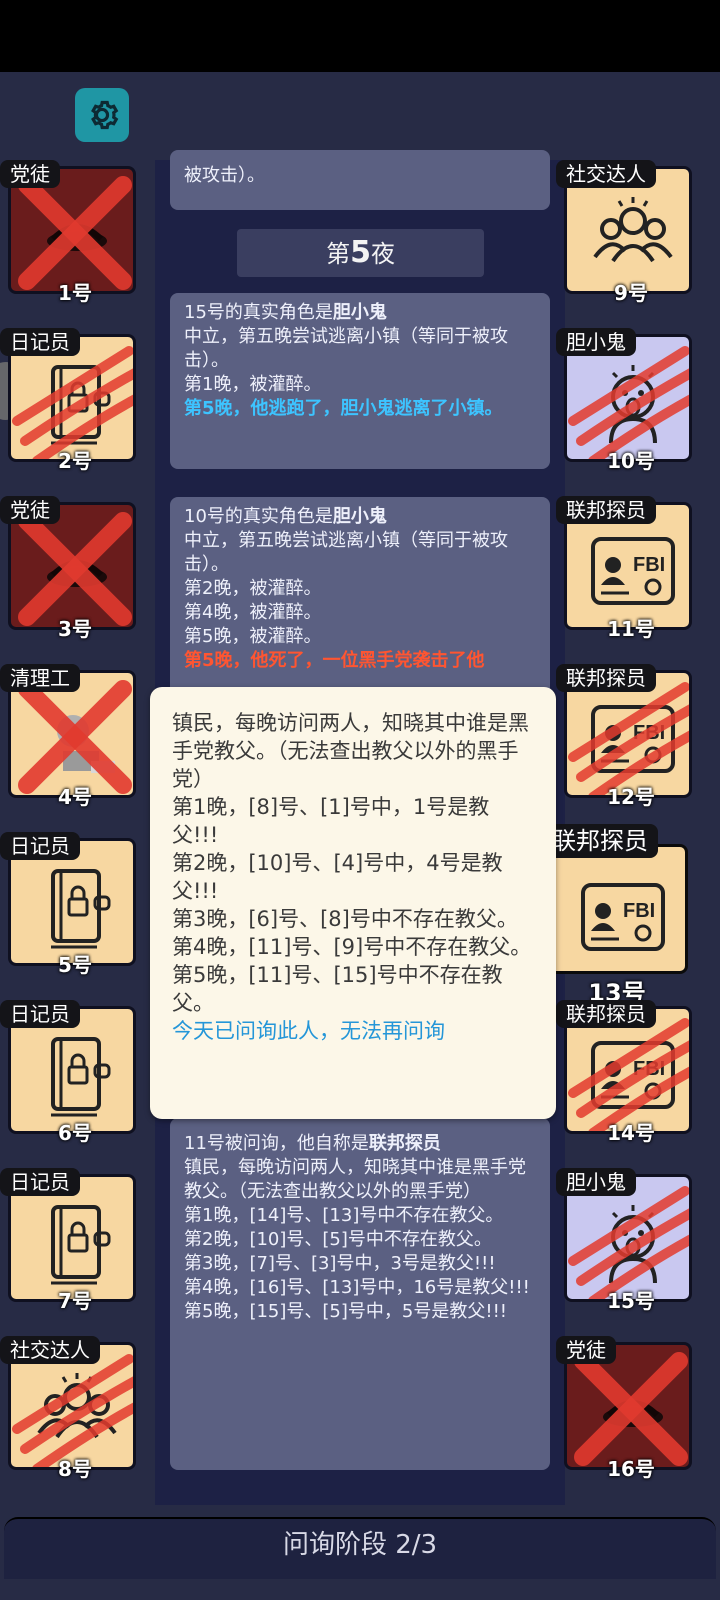  I want to click on phase-bar: 问询阶段 2/3, so click(360, 1548).